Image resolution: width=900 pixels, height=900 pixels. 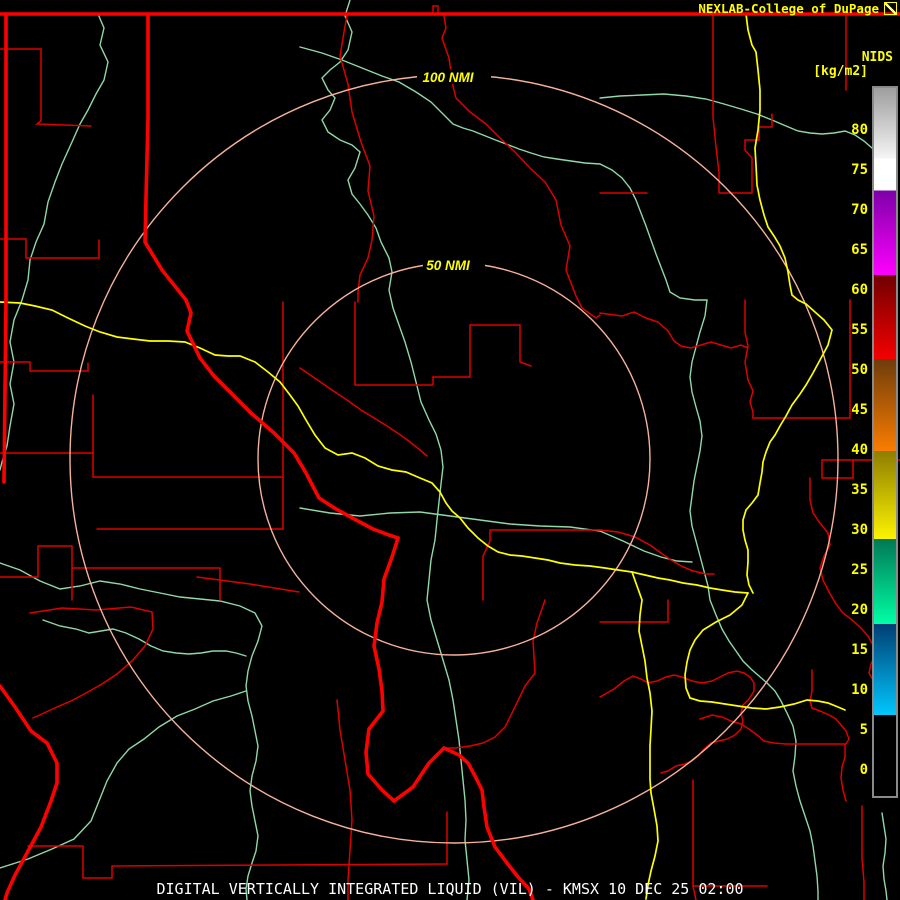 I want to click on colorbar-tick-35: 35, so click(x=859, y=490).